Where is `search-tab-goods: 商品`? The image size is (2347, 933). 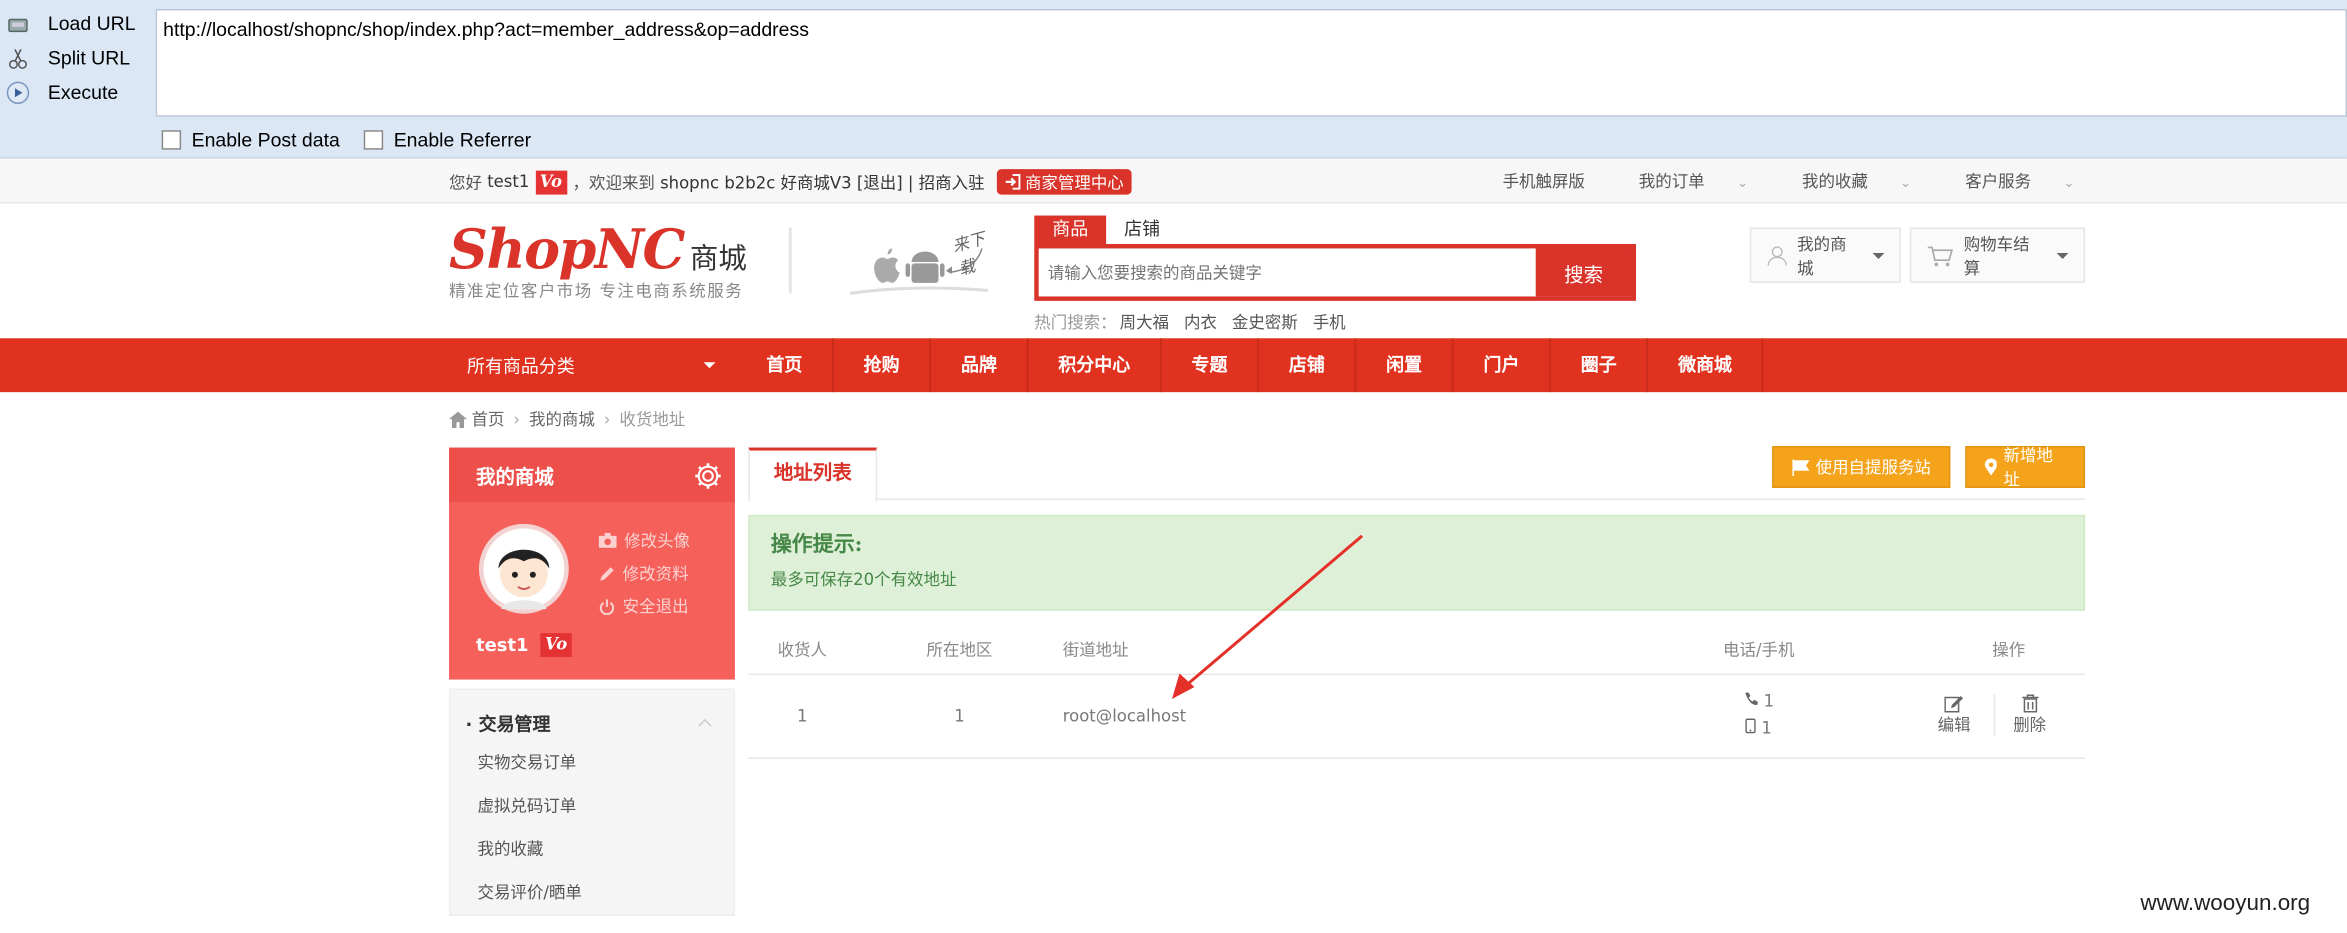 search-tab-goods: 商品 is located at coordinates (1070, 229).